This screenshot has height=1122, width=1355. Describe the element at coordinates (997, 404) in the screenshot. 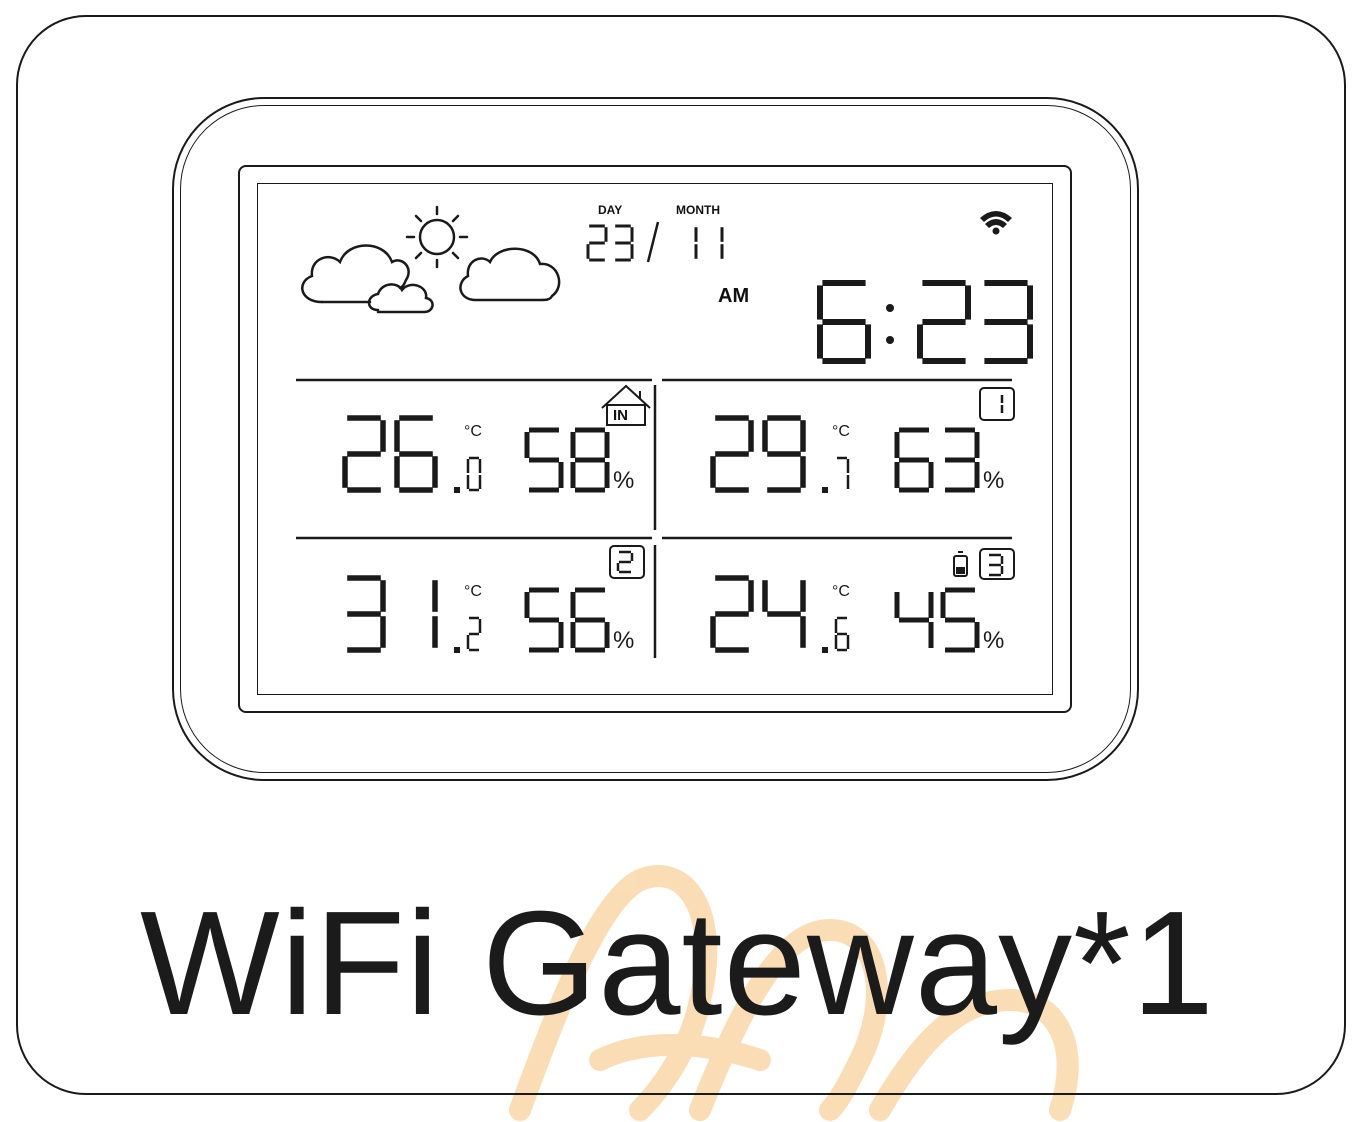

I see `channel-1-badge-box` at that location.